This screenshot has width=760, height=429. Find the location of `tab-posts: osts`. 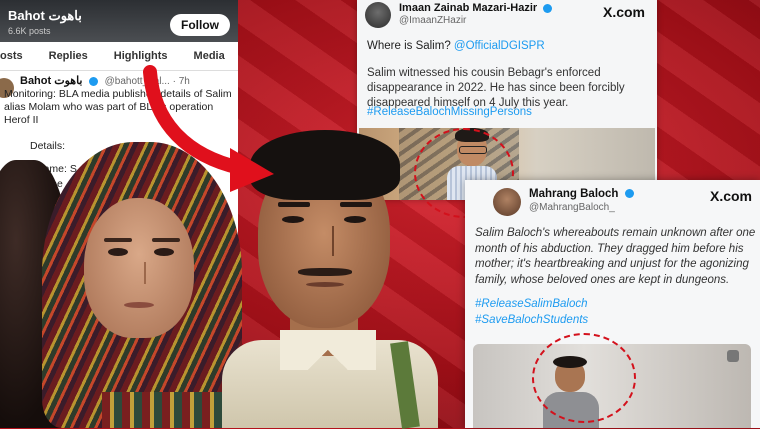

tab-posts: osts is located at coordinates (11, 60).